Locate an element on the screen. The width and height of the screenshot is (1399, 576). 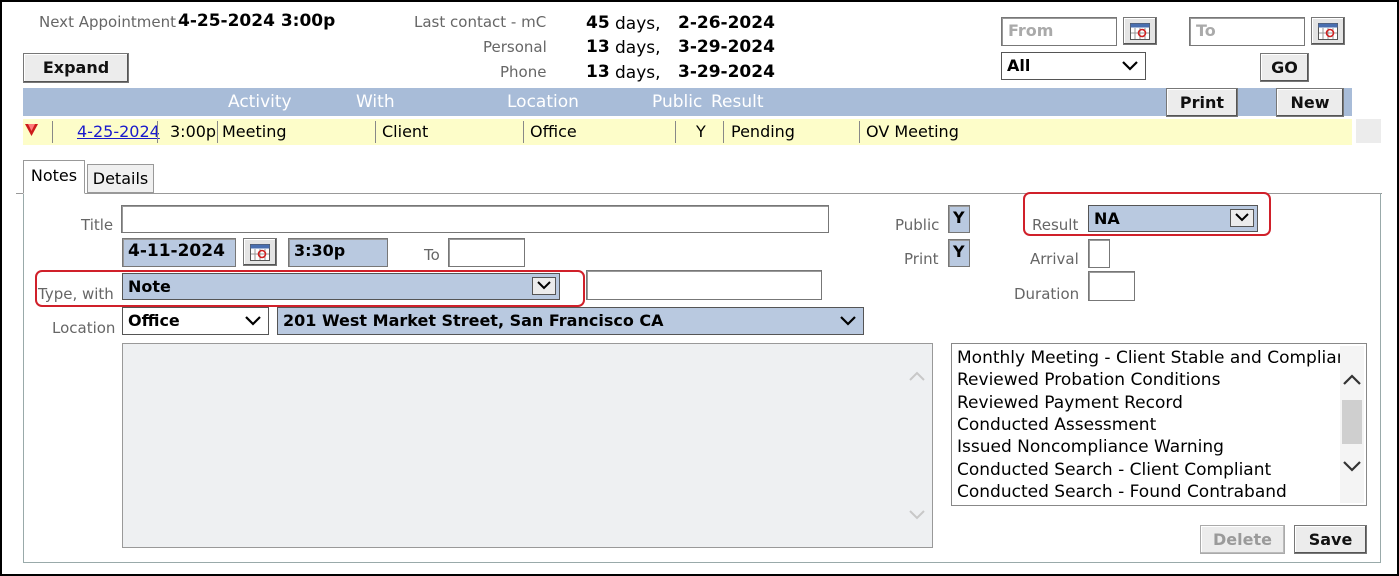
last-contact-days: 45 is located at coordinates (598, 23).